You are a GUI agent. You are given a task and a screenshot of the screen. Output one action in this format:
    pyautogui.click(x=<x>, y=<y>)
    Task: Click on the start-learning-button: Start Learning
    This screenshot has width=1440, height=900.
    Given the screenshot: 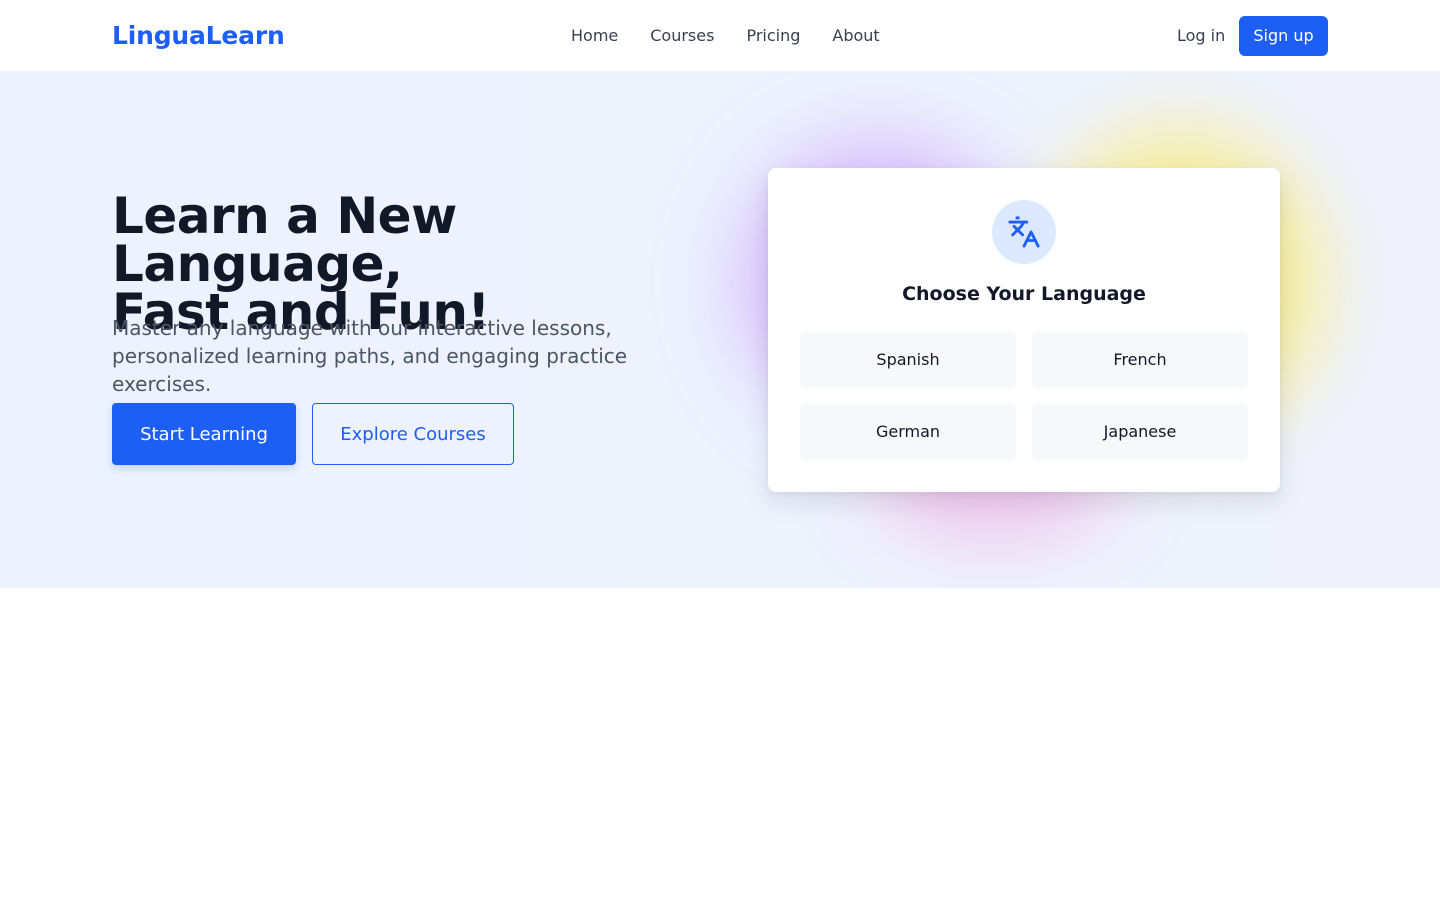 What is the action you would take?
    pyautogui.click(x=204, y=434)
    